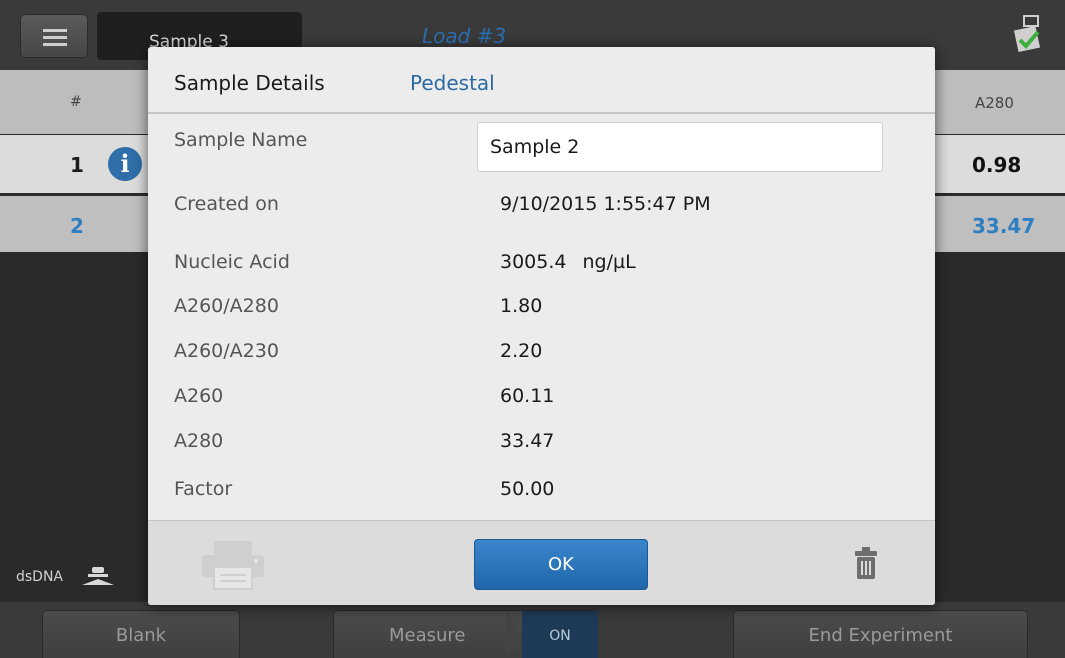  I want to click on factor-label: Factor, so click(203, 489).